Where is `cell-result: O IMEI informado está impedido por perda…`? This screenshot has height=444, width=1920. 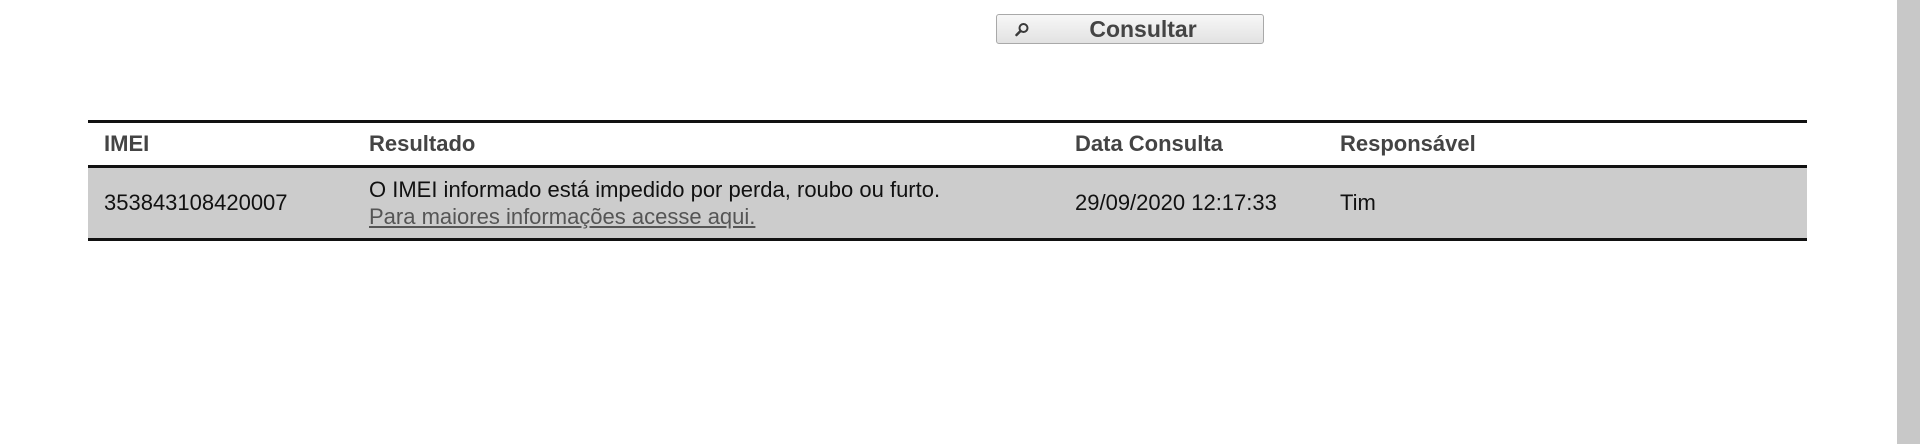
cell-result: O IMEI informado está impedido por perda… is located at coordinates (706, 203).